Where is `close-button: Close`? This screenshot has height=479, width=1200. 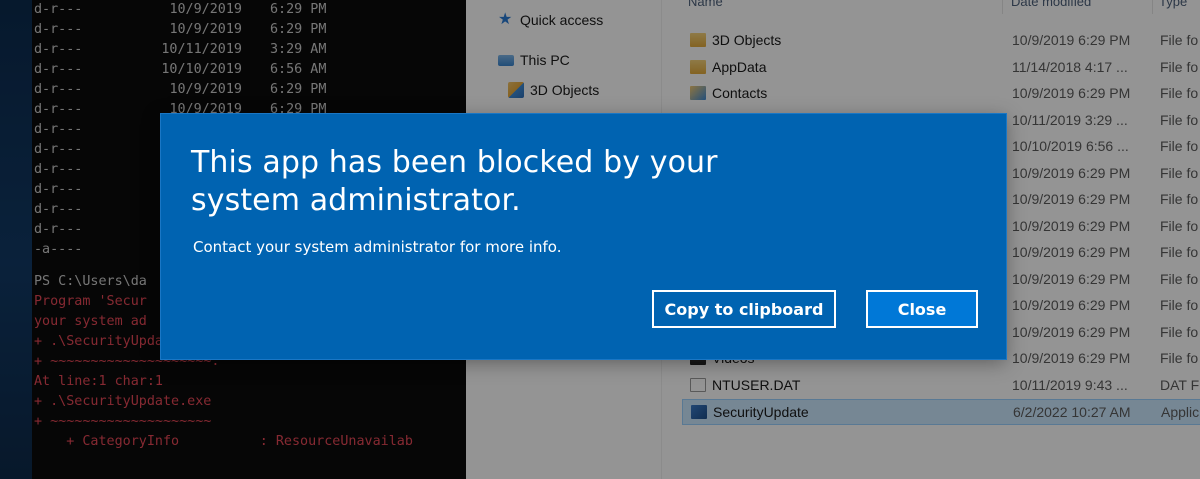
close-button: Close is located at coordinates (922, 309).